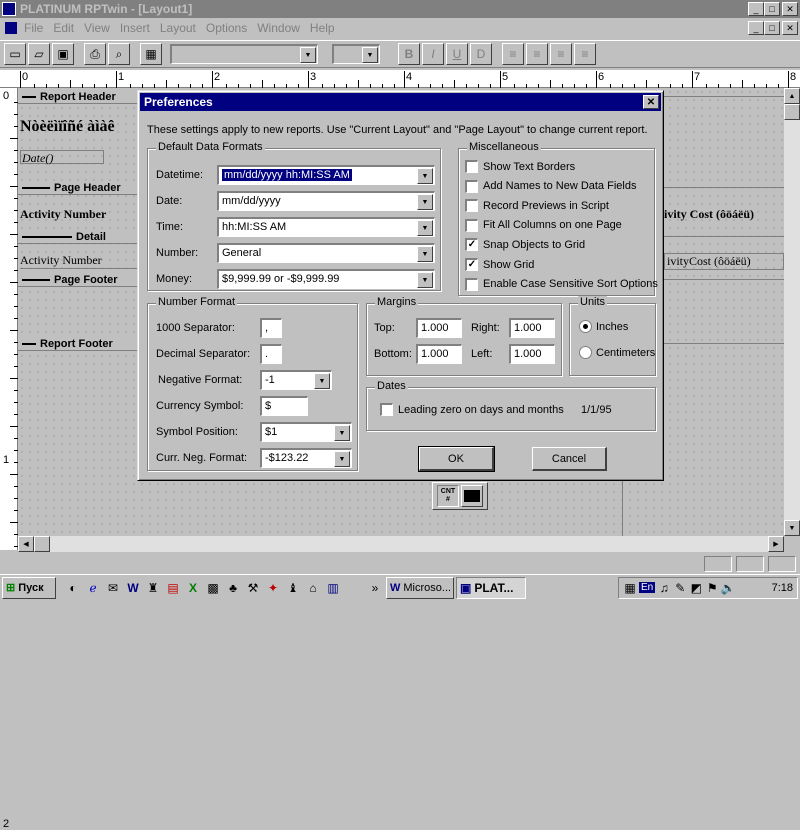 The width and height of the screenshot is (800, 830). Describe the element at coordinates (95, 54) in the screenshot. I see `print-icon: ⎙` at that location.